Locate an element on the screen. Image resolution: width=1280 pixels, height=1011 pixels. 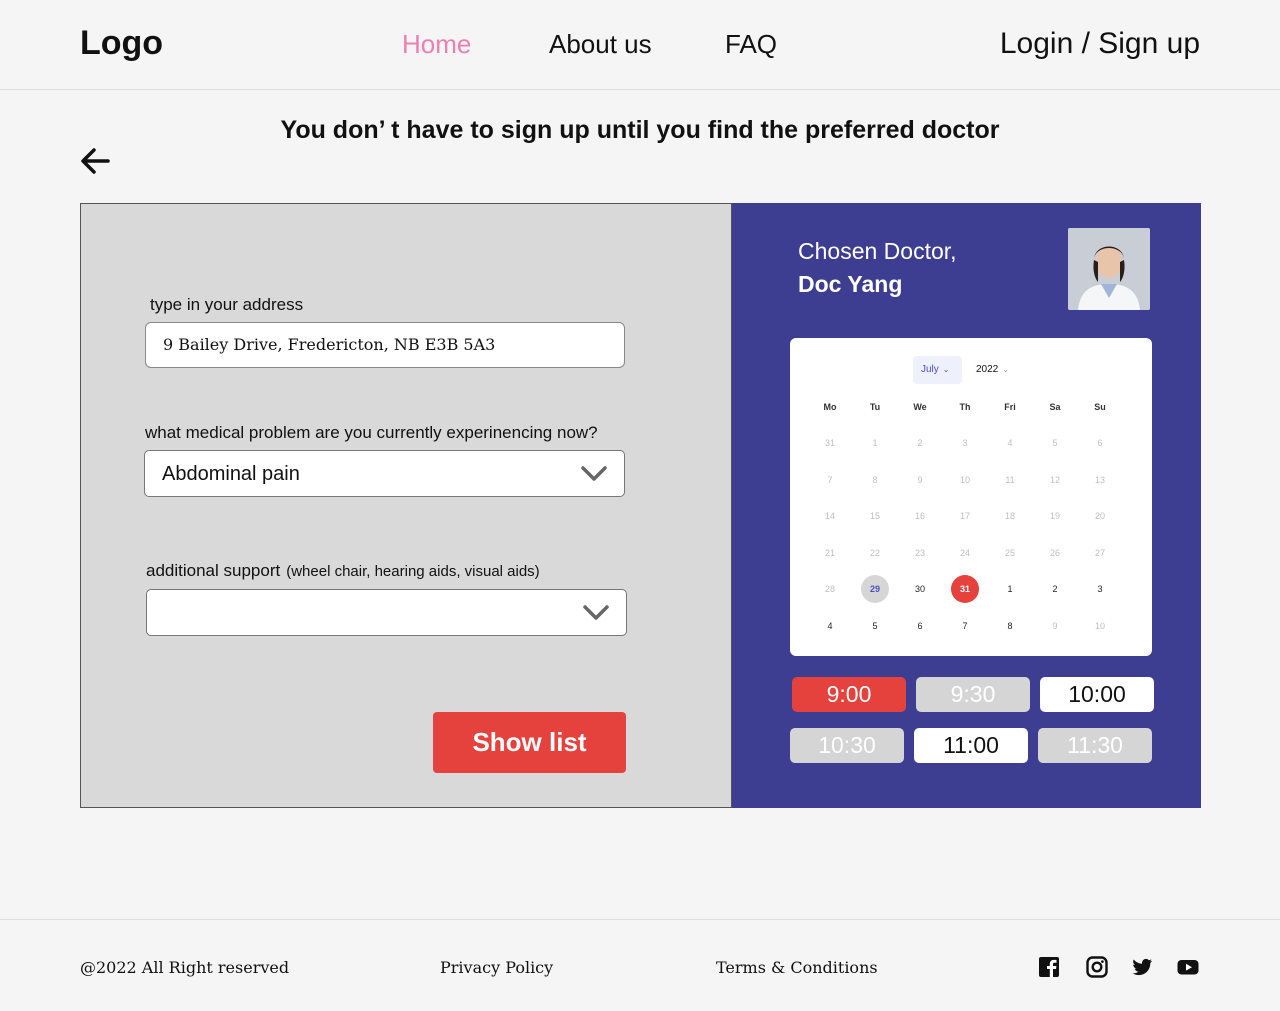
calendar-day: 13 is located at coordinates (1100, 480).